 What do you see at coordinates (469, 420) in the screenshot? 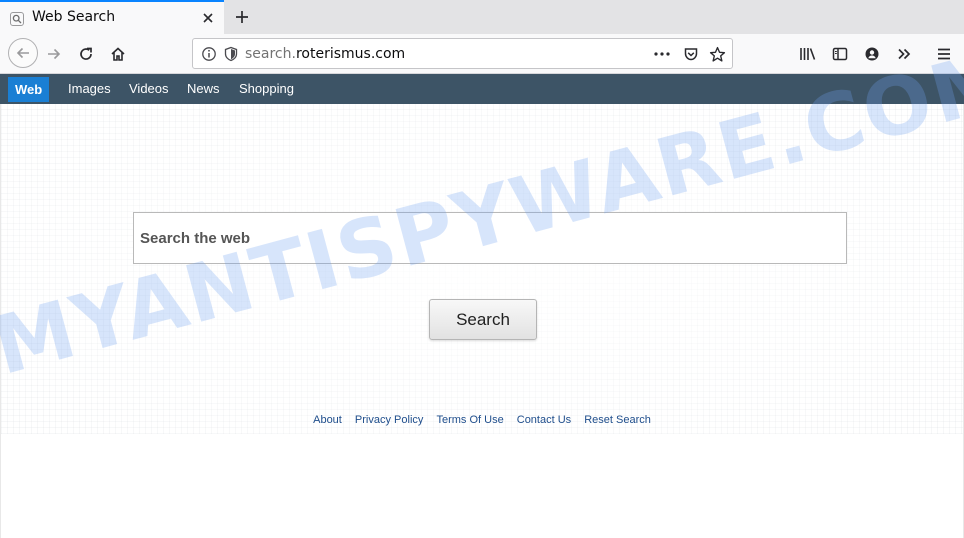
I see `footer-link-terms: Terms Of Use` at bounding box center [469, 420].